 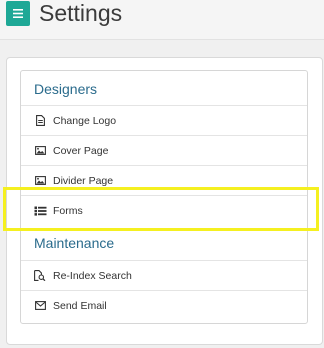 What do you see at coordinates (80, 305) in the screenshot?
I see `send-email-label: Send Email` at bounding box center [80, 305].